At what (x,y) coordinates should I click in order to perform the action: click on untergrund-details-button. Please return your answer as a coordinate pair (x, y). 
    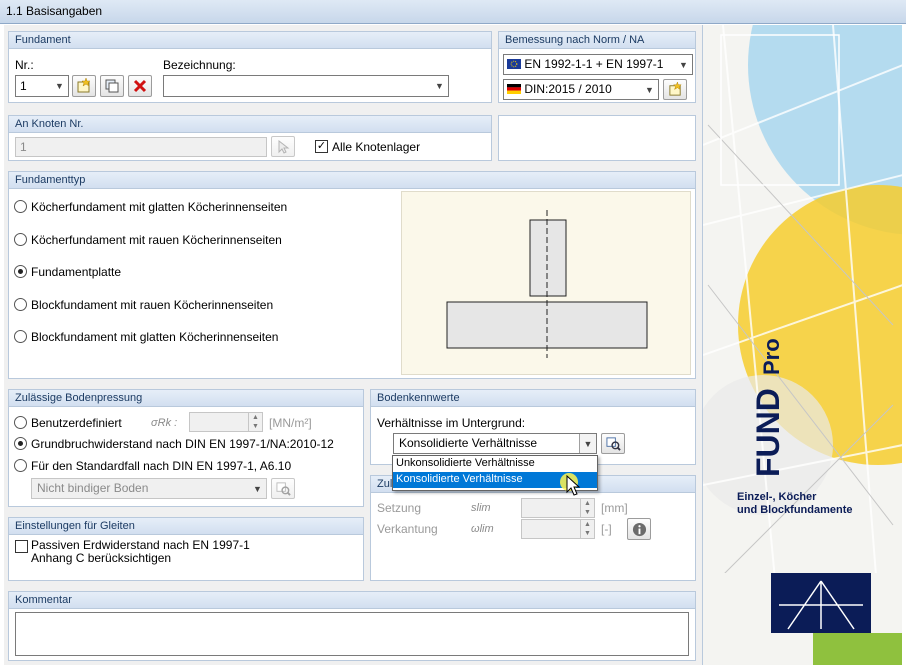
    Looking at the image, I should click on (613, 443).